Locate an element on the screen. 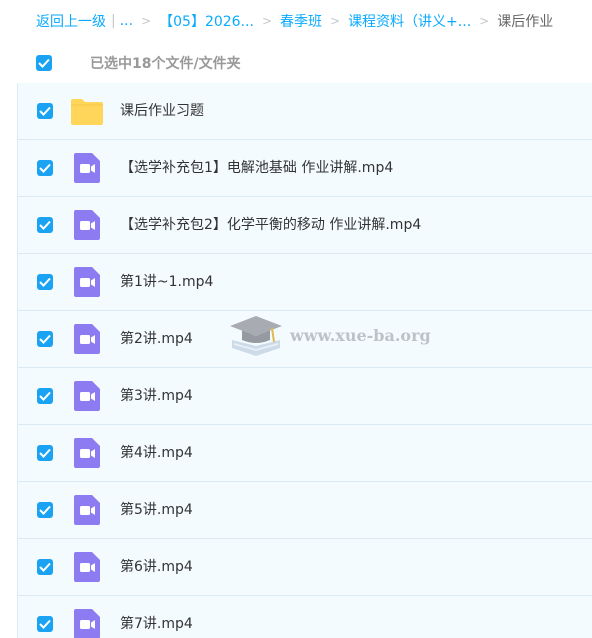 The height and width of the screenshot is (638, 592). file-row: 第1讲~1.mp4 is located at coordinates (305, 282).